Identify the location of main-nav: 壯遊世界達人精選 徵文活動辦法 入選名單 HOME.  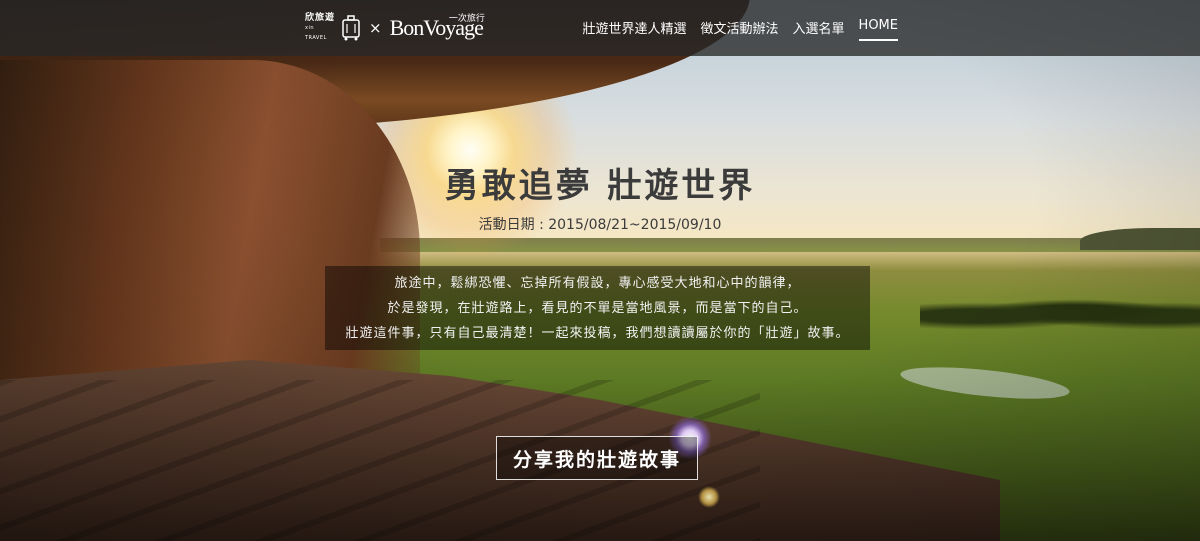
(740, 29).